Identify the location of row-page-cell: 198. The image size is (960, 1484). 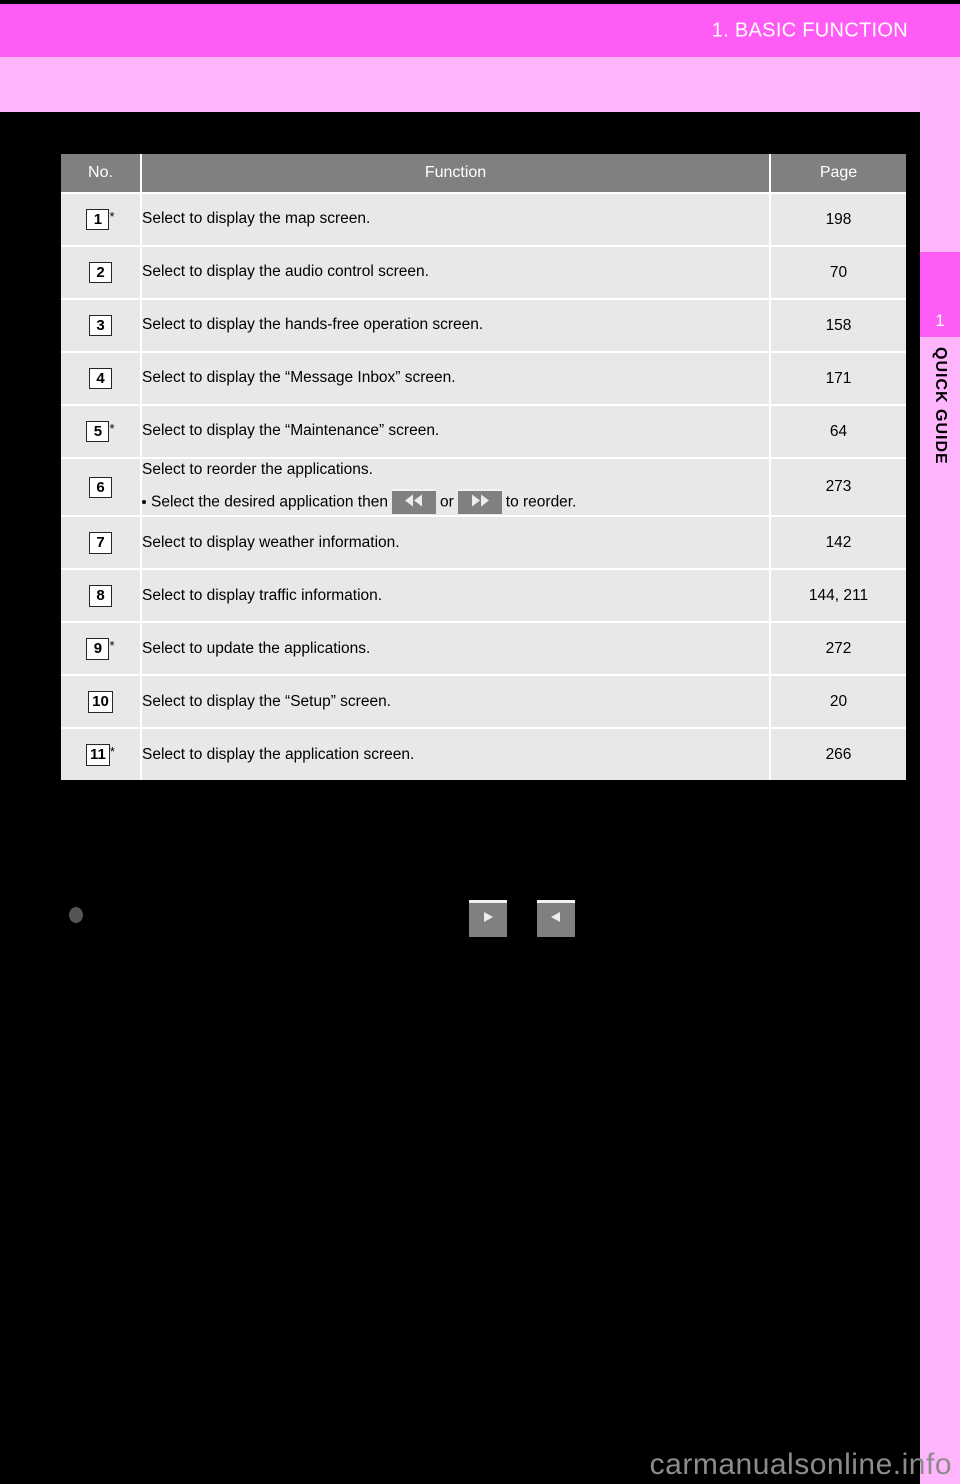
(838, 219).